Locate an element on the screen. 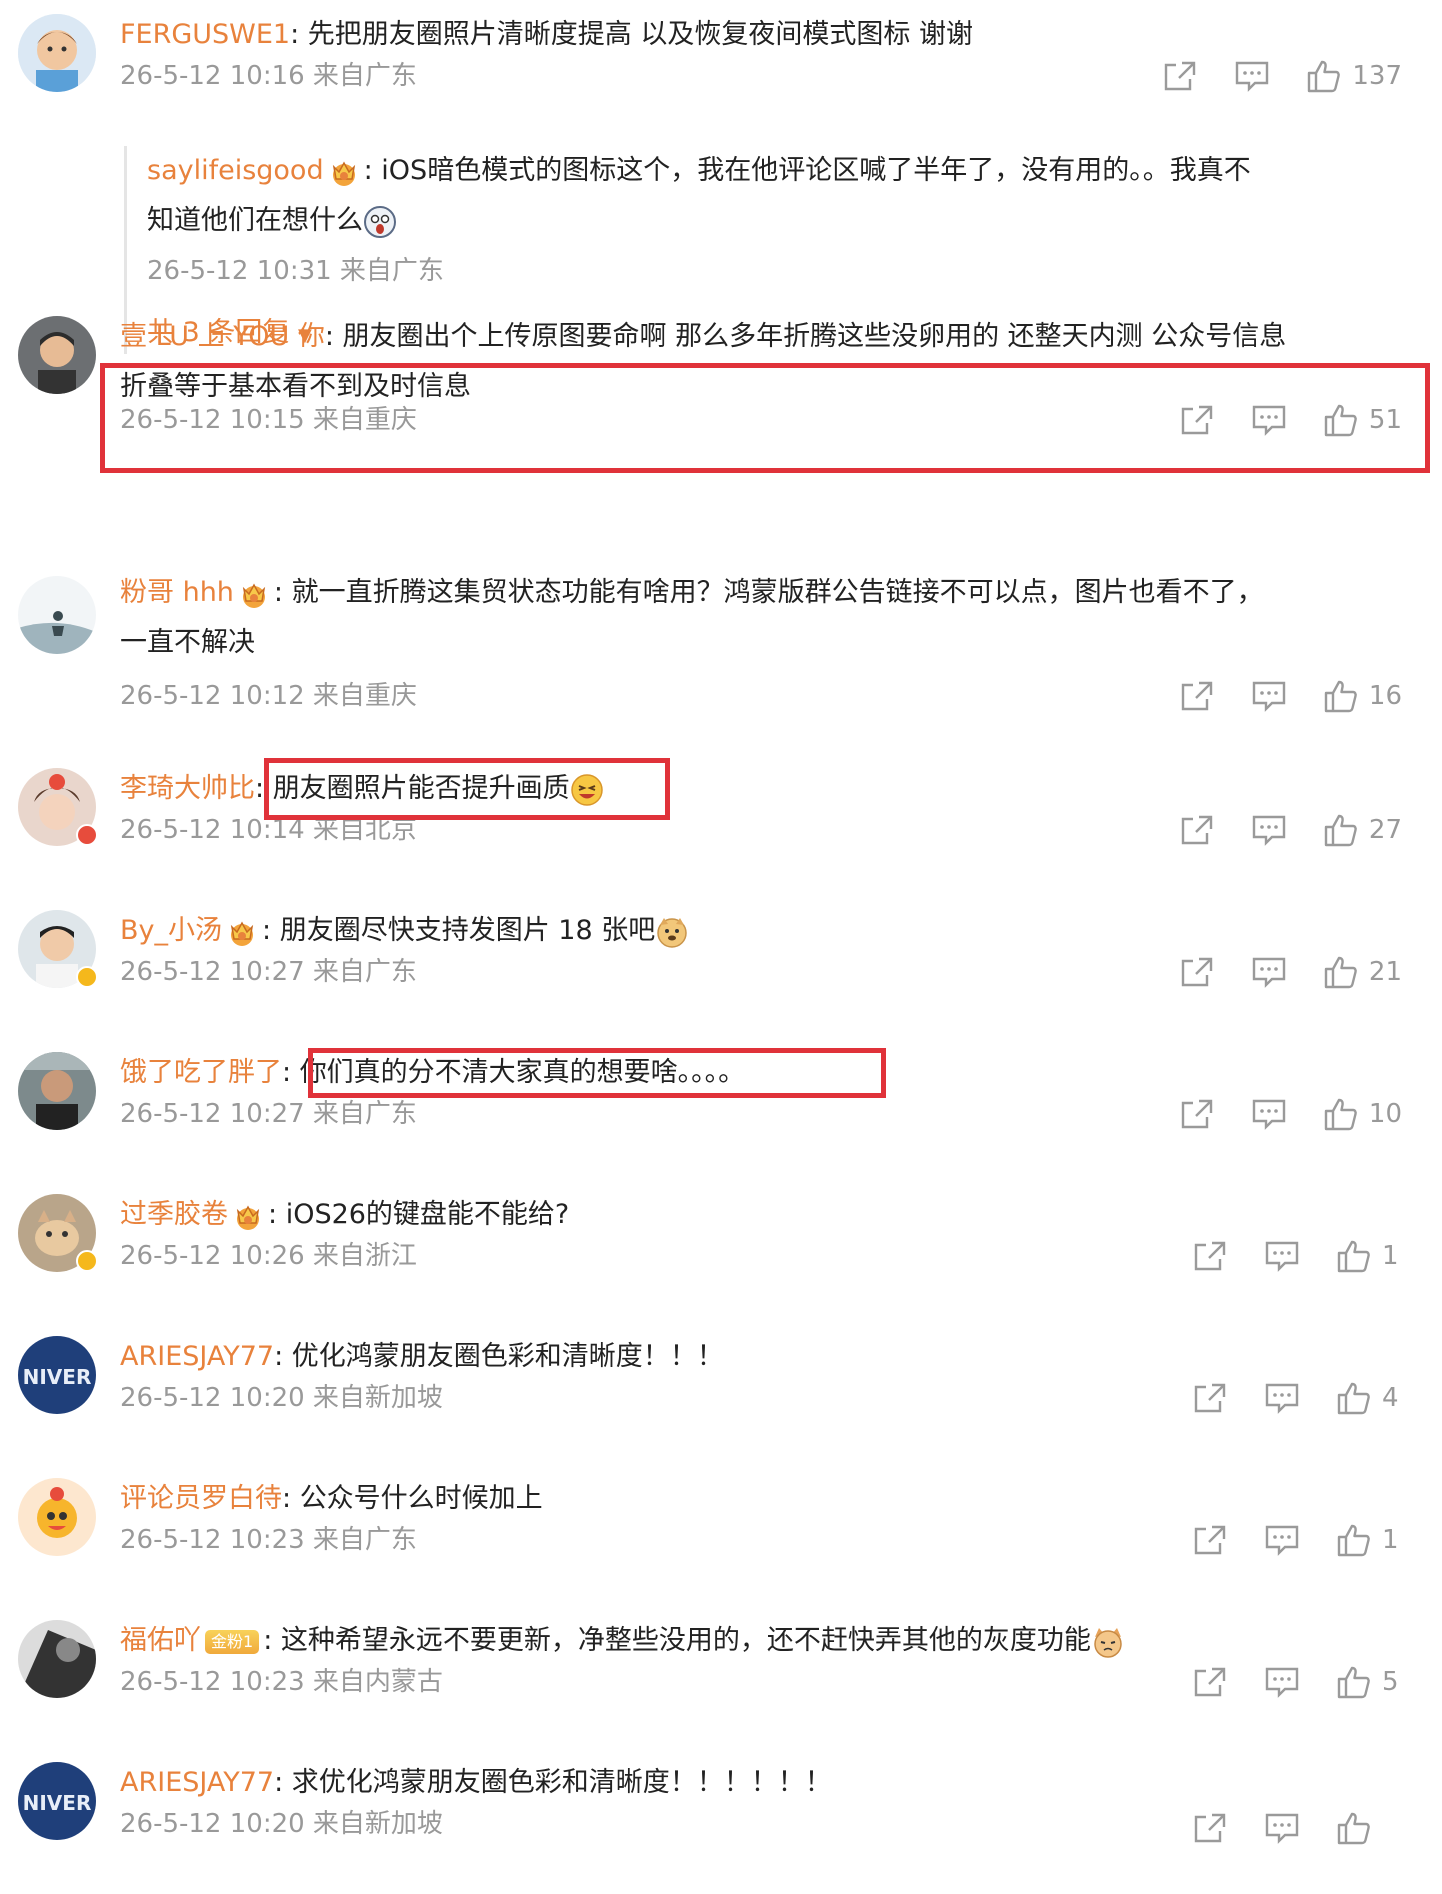  svg-text: NIVER is located at coordinates (57, 1377).